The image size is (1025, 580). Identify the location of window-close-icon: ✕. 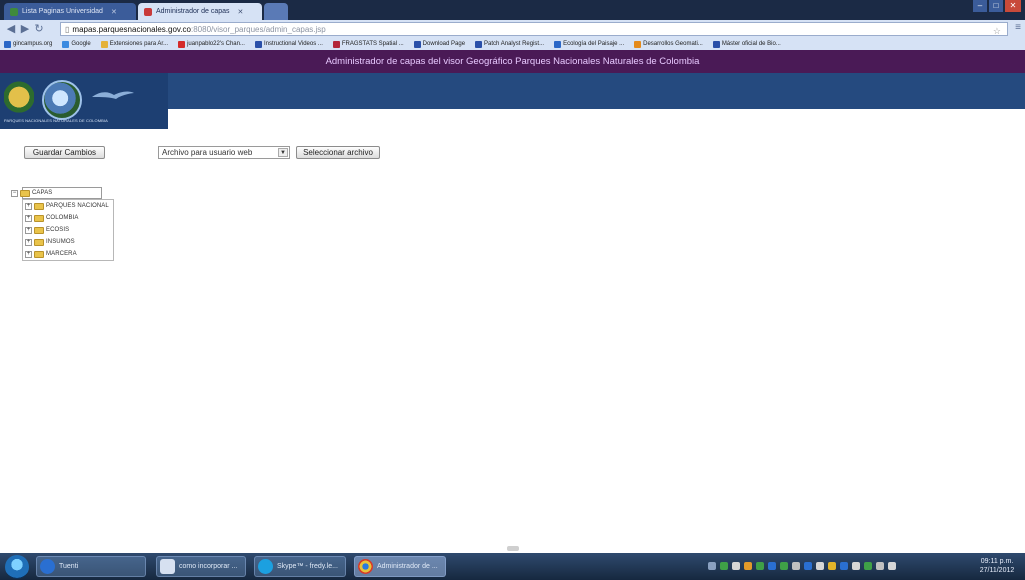
(1013, 6).